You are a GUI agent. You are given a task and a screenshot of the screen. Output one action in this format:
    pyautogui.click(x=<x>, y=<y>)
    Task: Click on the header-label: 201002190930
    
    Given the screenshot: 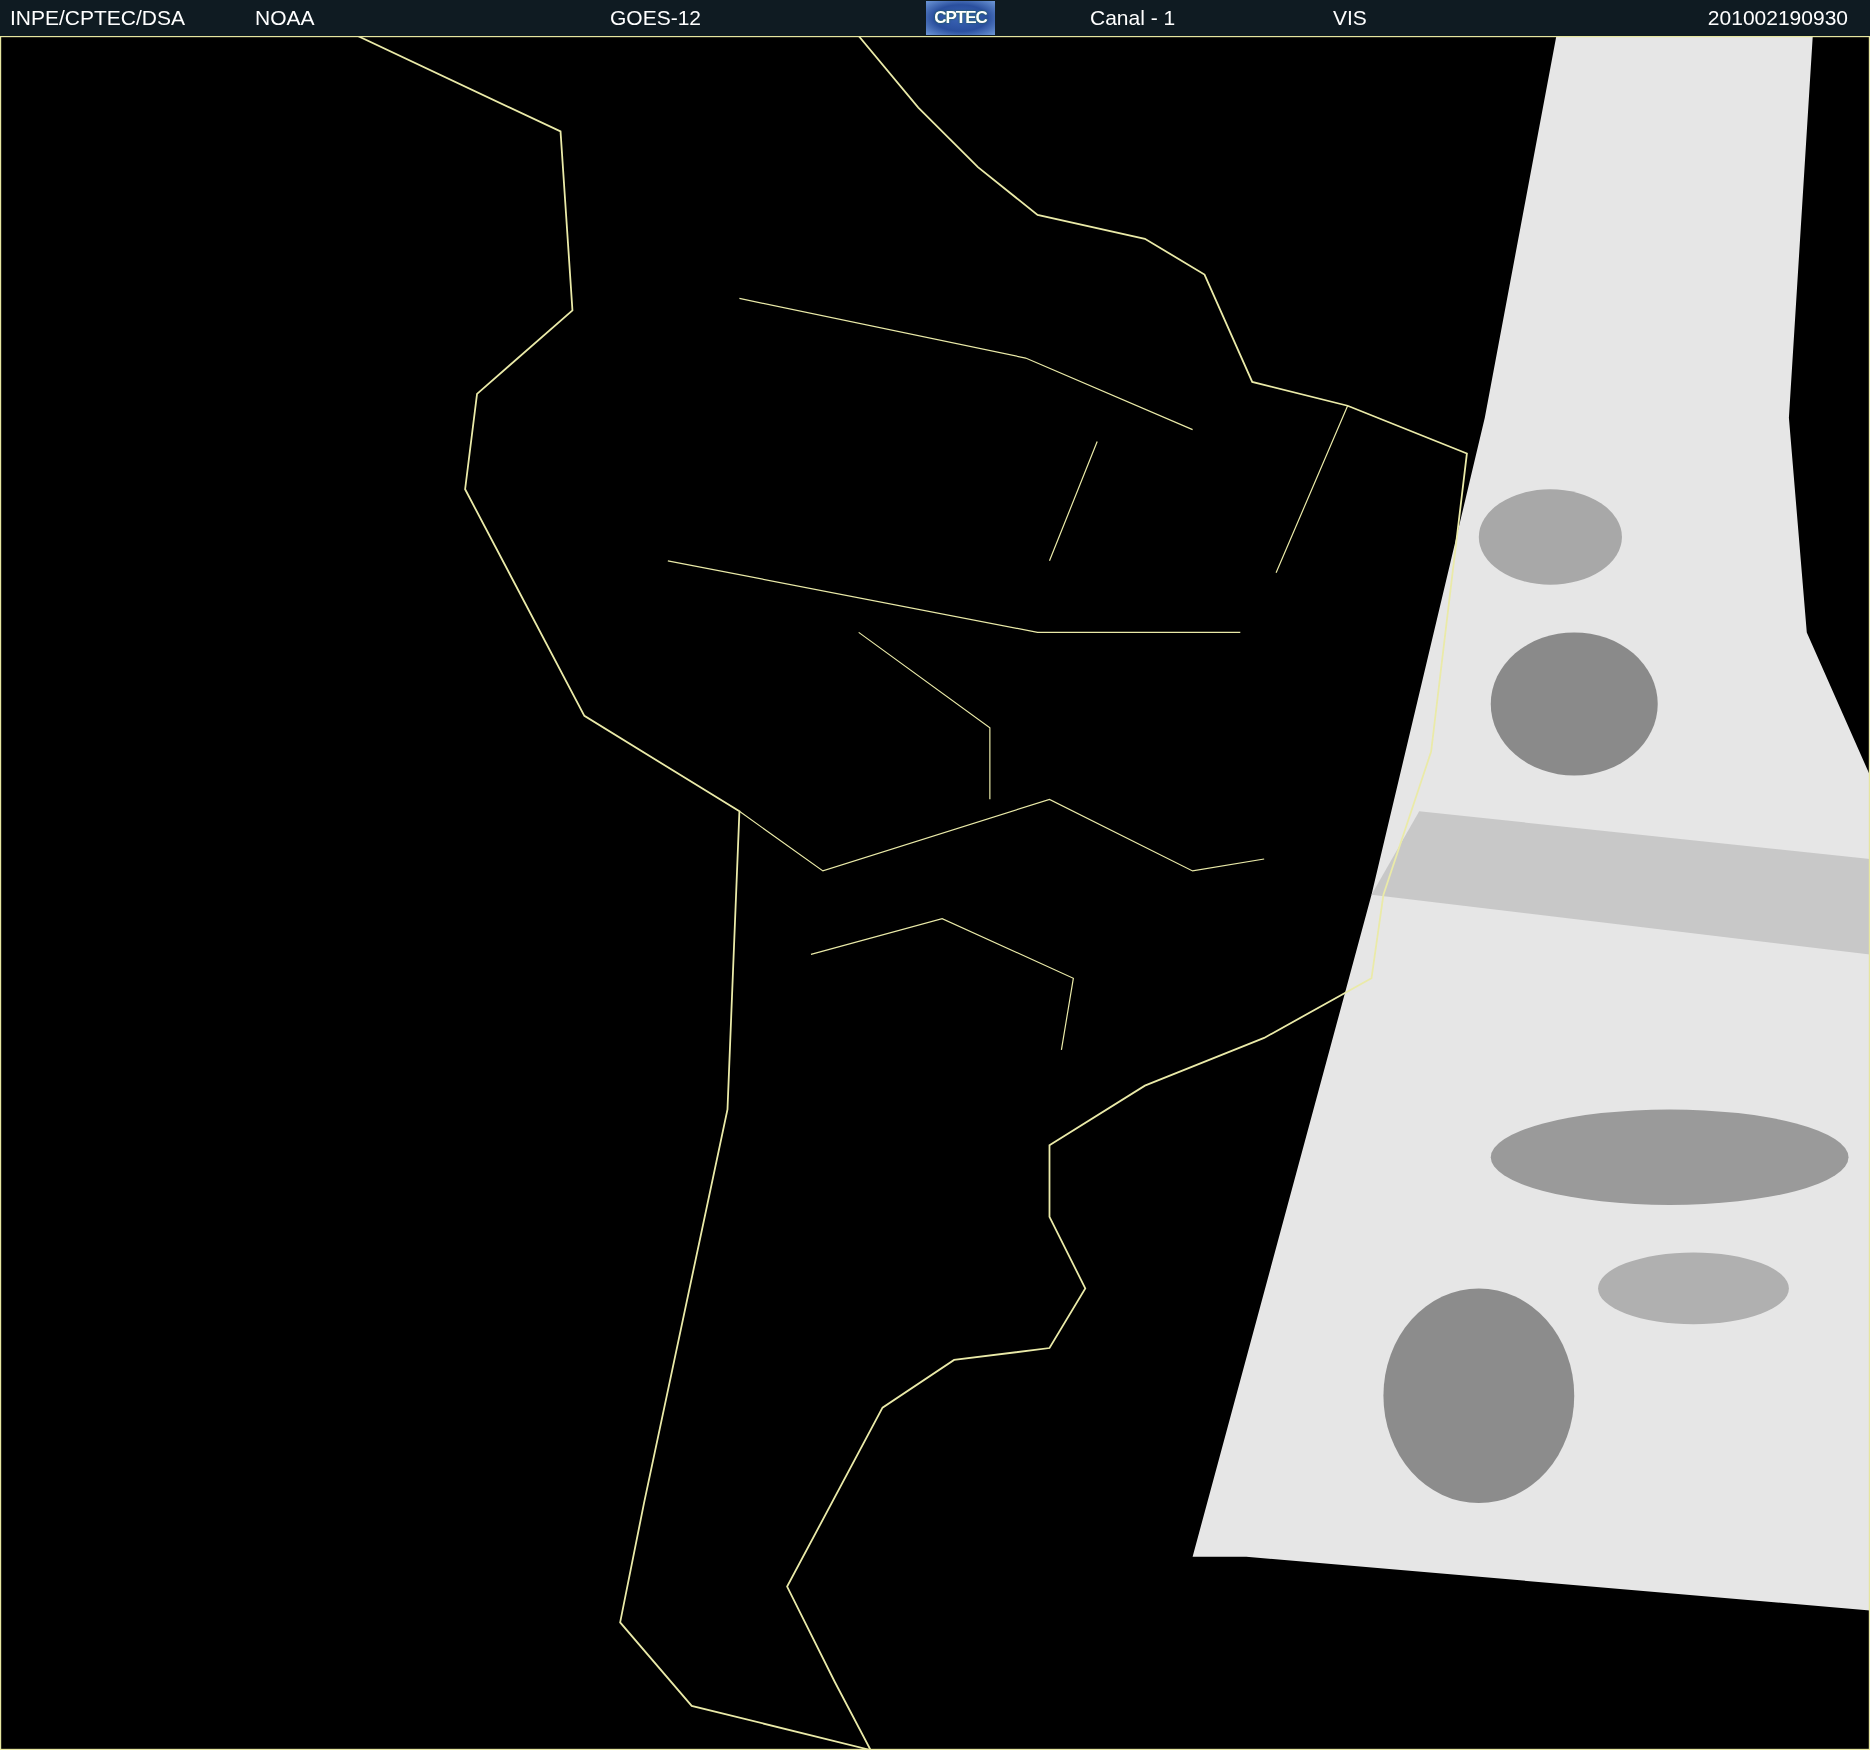 What is the action you would take?
    pyautogui.click(x=1777, y=17)
    